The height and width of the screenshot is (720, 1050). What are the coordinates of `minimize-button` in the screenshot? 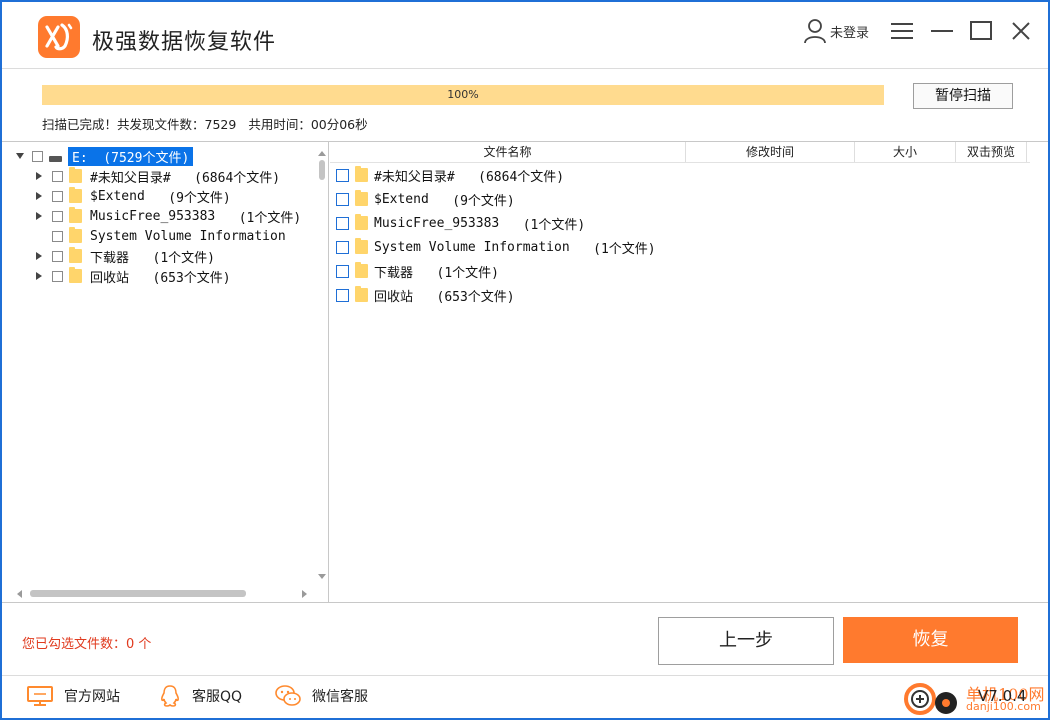 It's located at (942, 31).